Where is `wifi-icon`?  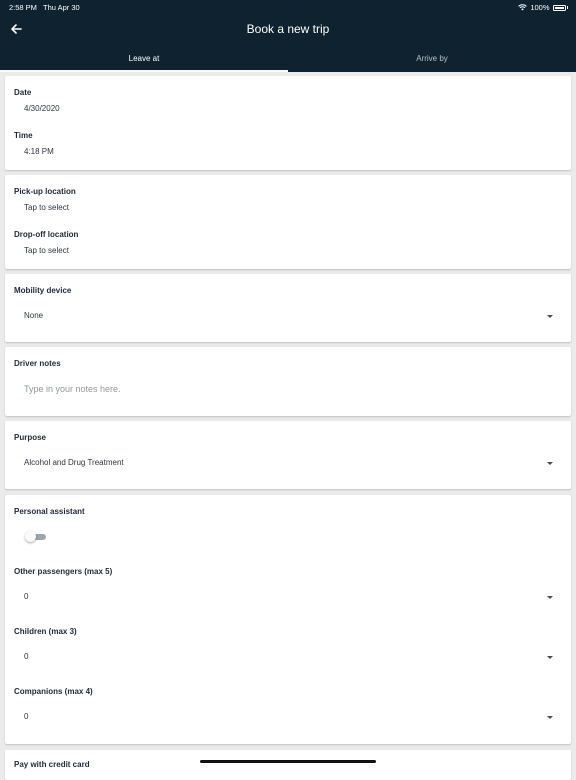
wifi-icon is located at coordinates (523, 7).